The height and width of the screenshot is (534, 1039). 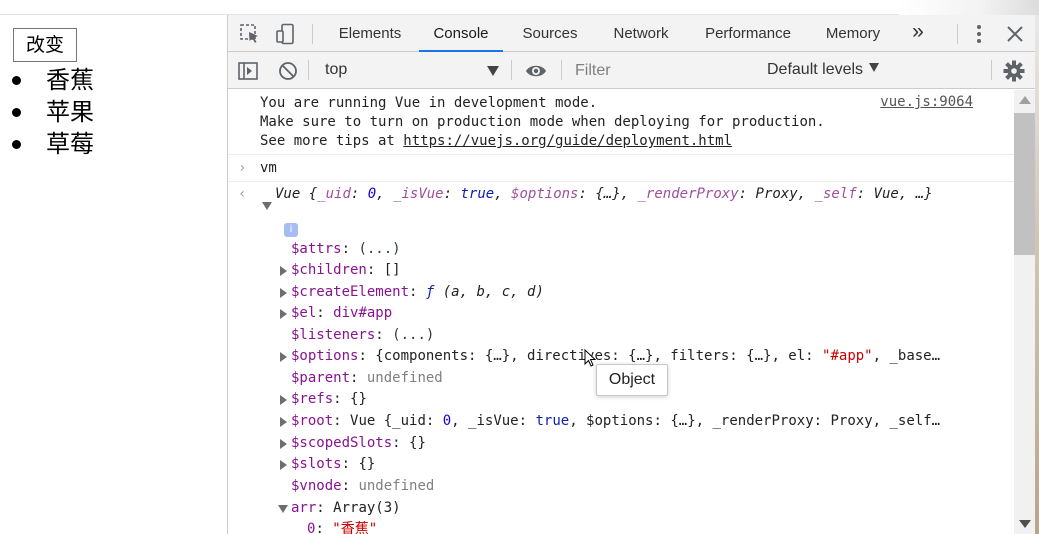 I want to click on property-value: true, so click(x=552, y=421).